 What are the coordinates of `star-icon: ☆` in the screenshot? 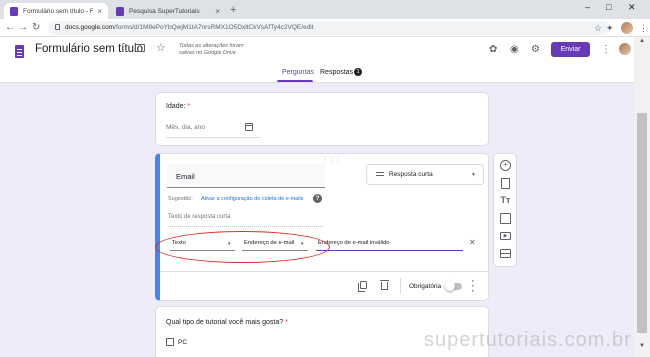 It's located at (161, 47).